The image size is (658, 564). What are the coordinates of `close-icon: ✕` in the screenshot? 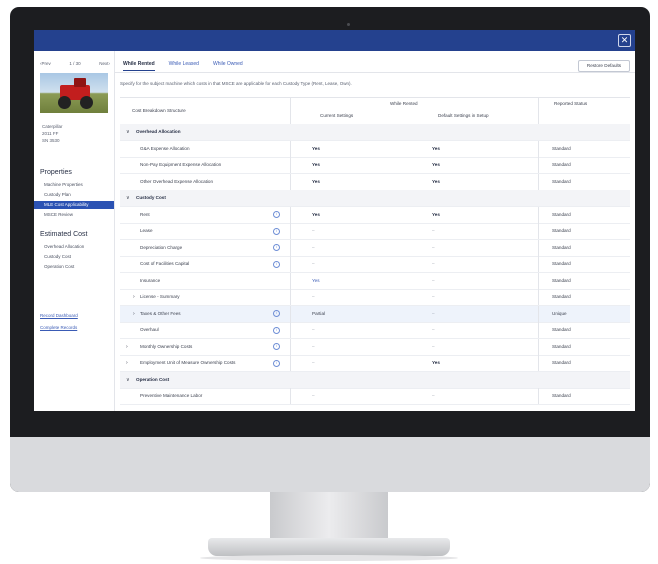 It's located at (624, 40).